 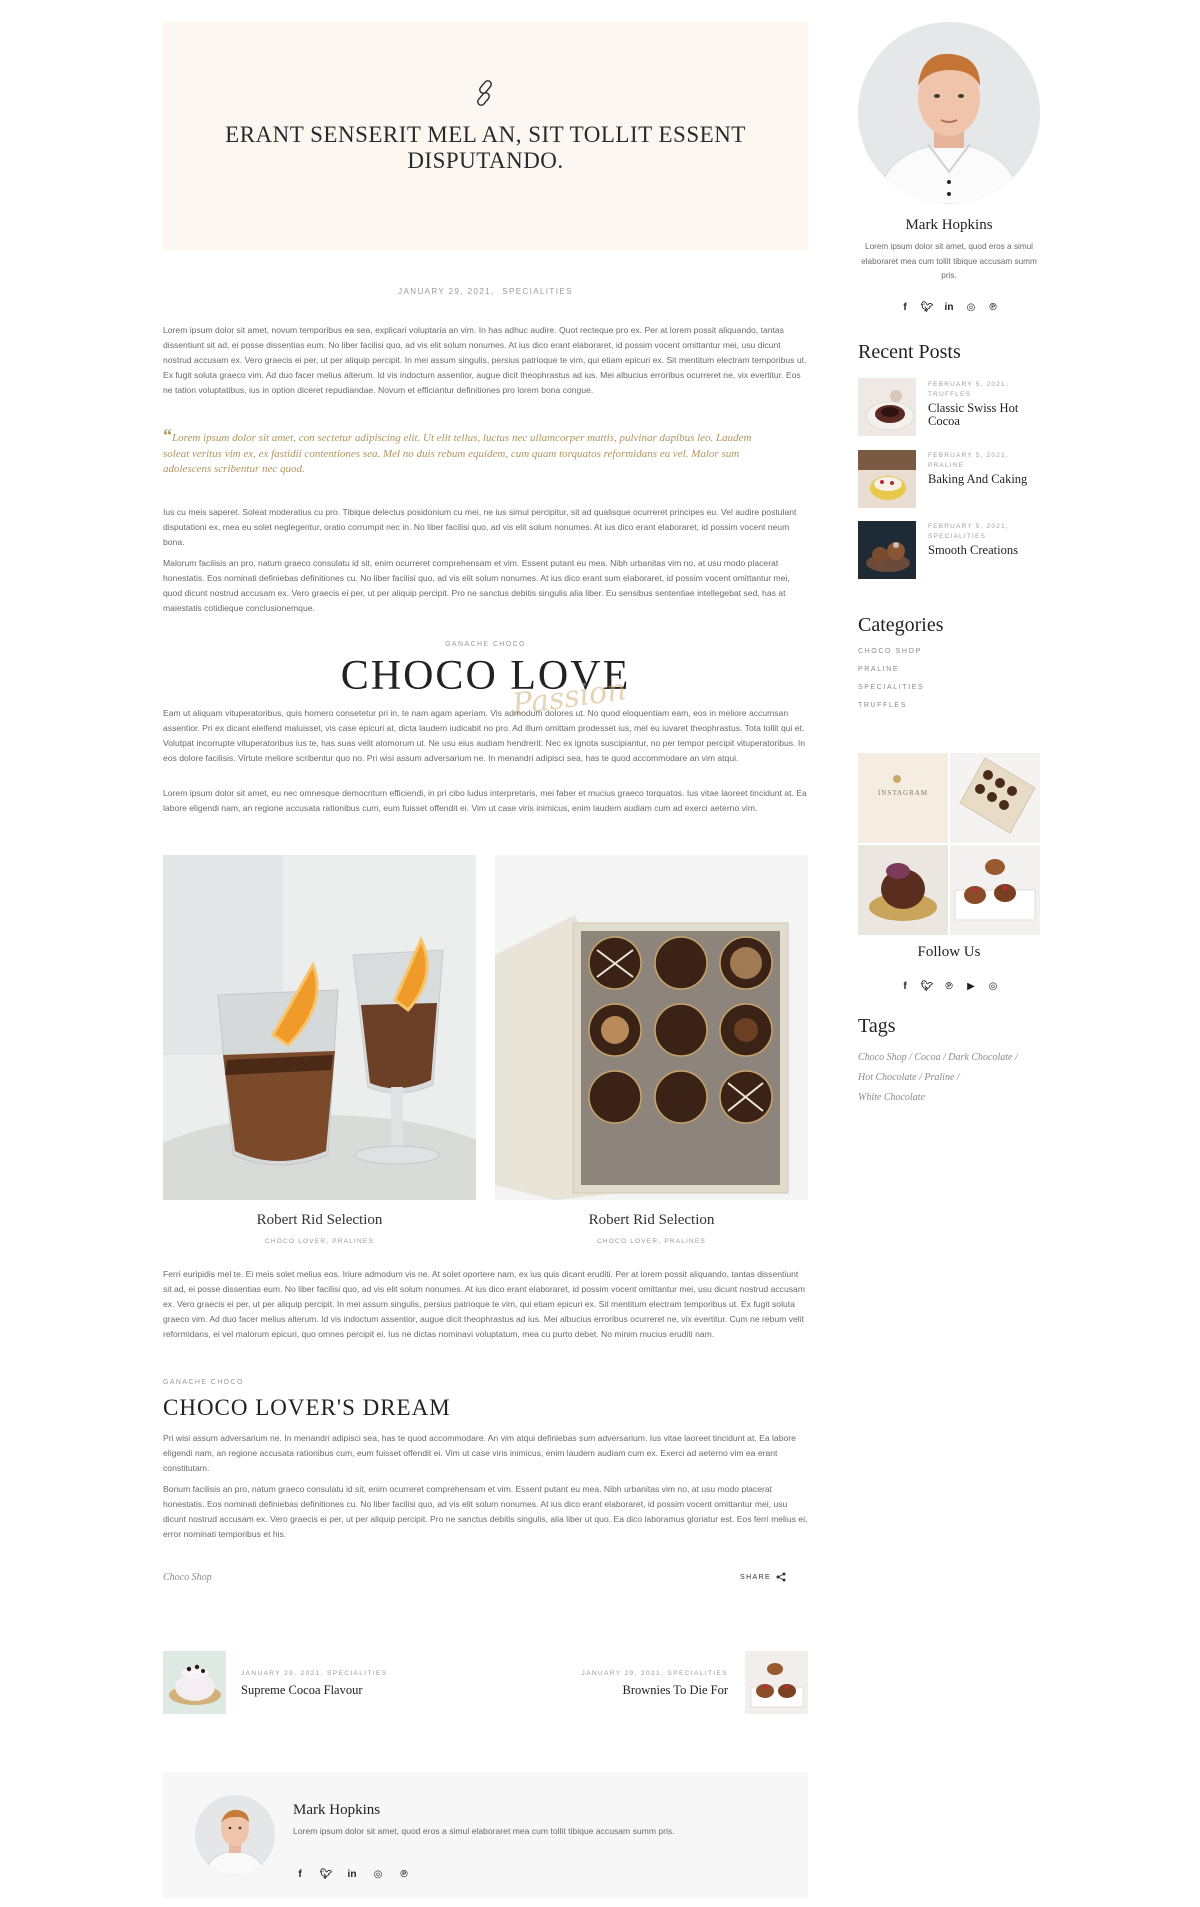 I want to click on category-item: CHOCO SHOP, so click(x=891, y=657).